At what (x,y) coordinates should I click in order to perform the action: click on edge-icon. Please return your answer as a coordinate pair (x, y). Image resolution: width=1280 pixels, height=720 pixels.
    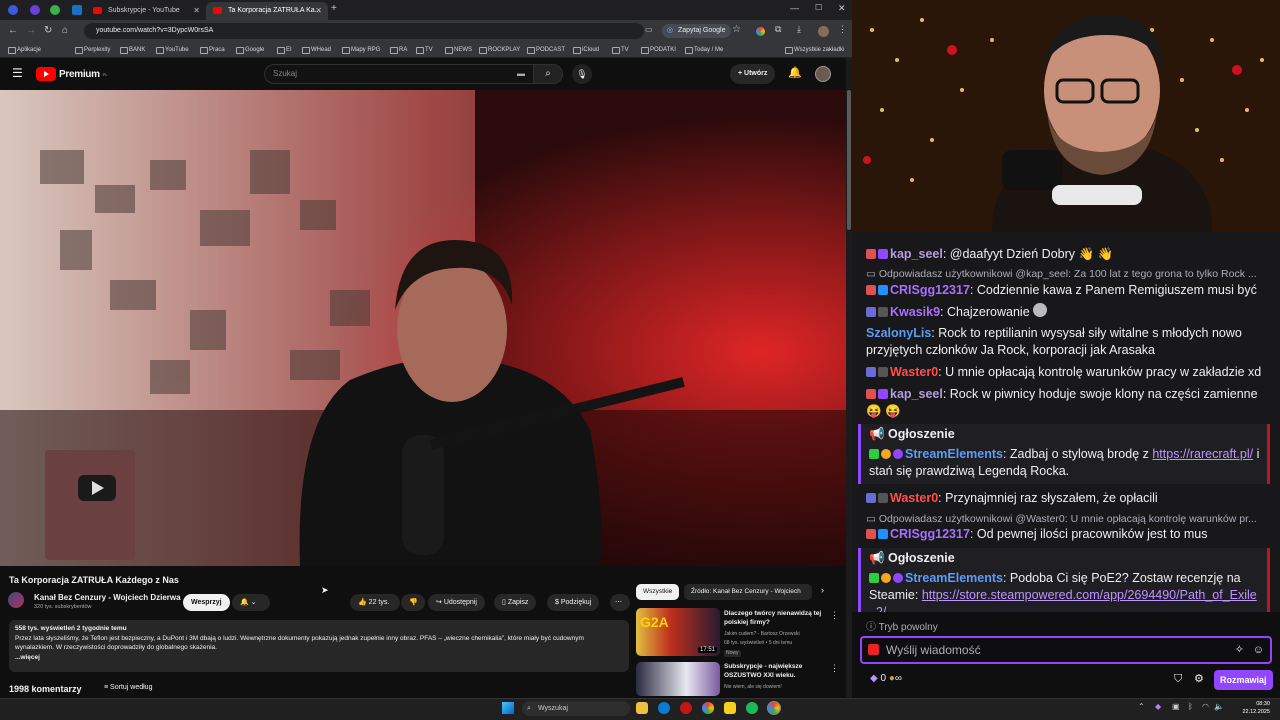
    Looking at the image, I should click on (664, 708).